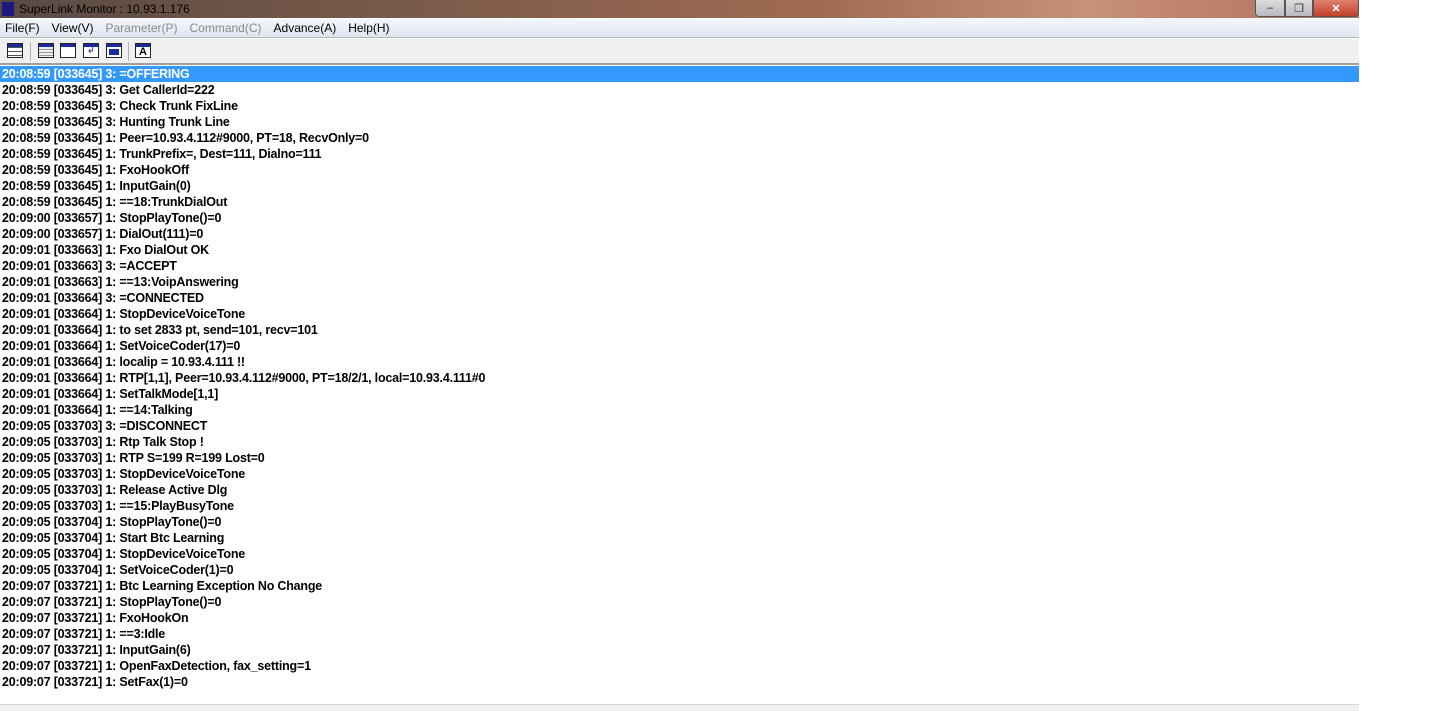 This screenshot has width=1444, height=711. Describe the element at coordinates (679, 346) in the screenshot. I see `log-line: 20:09:01 [033664] 1: SetVoiceCoder(17)=0` at that location.